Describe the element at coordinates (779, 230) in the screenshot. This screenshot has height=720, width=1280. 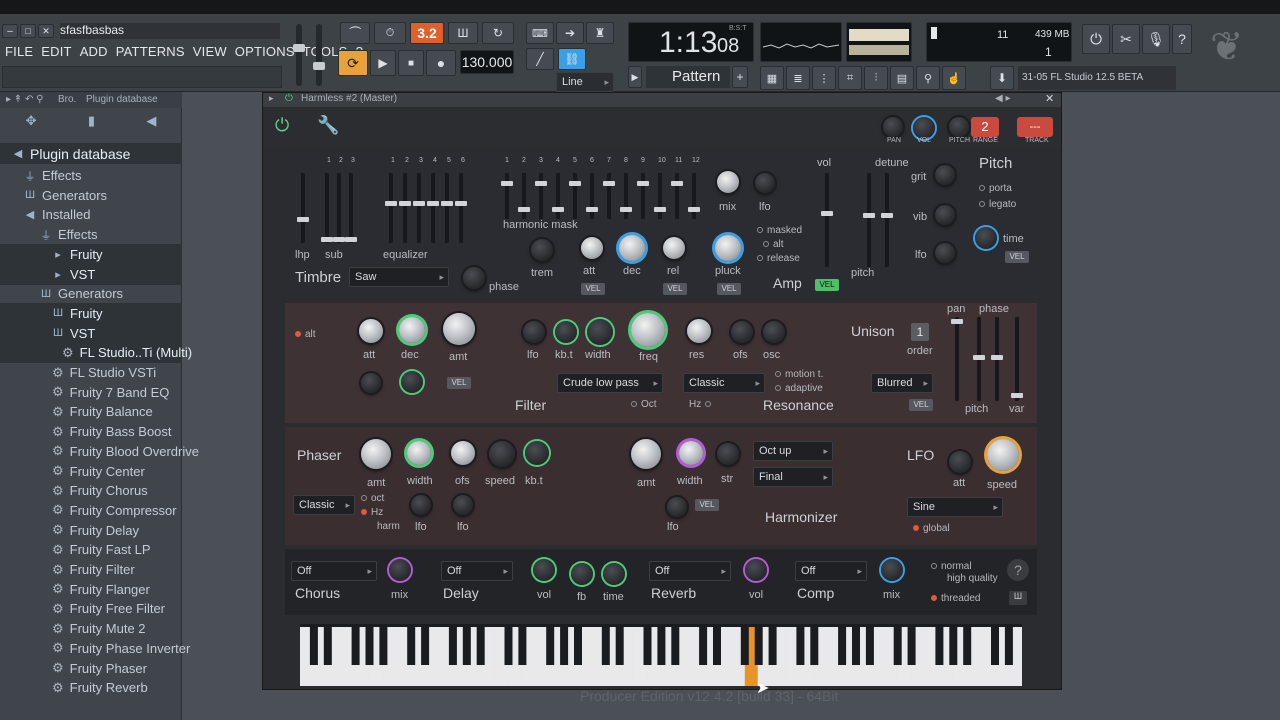
I see `masked-radio: masked` at that location.